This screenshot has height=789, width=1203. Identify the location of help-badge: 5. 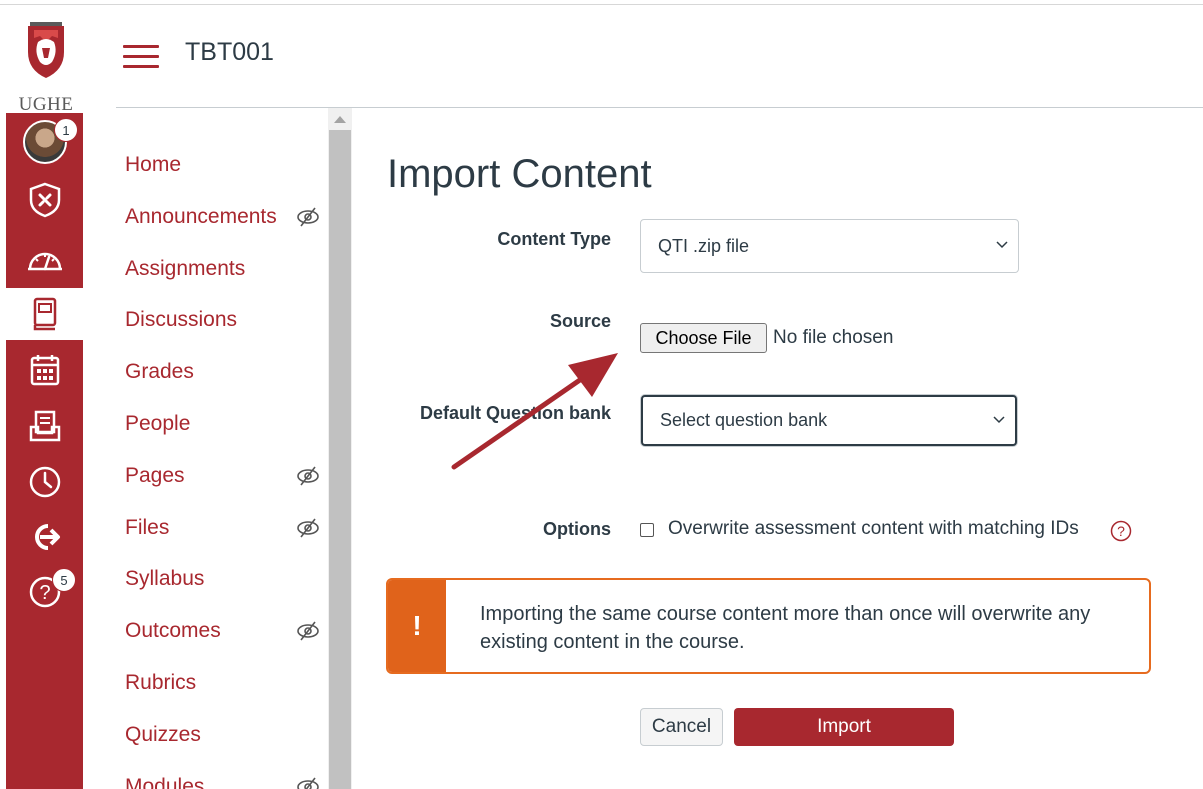
(64, 580).